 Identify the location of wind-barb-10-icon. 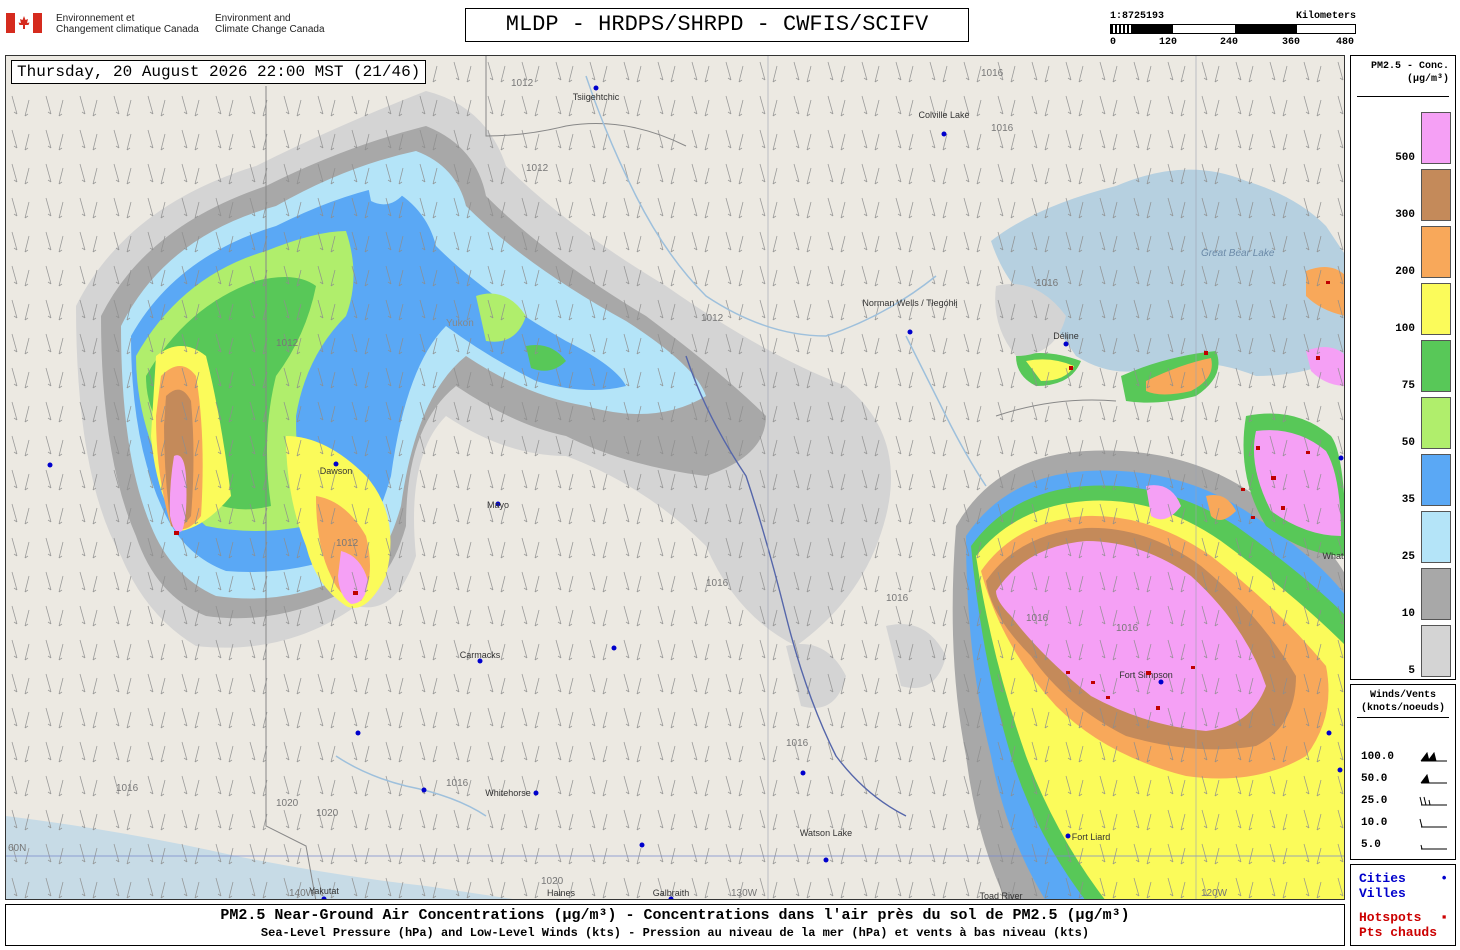
(1433, 823).